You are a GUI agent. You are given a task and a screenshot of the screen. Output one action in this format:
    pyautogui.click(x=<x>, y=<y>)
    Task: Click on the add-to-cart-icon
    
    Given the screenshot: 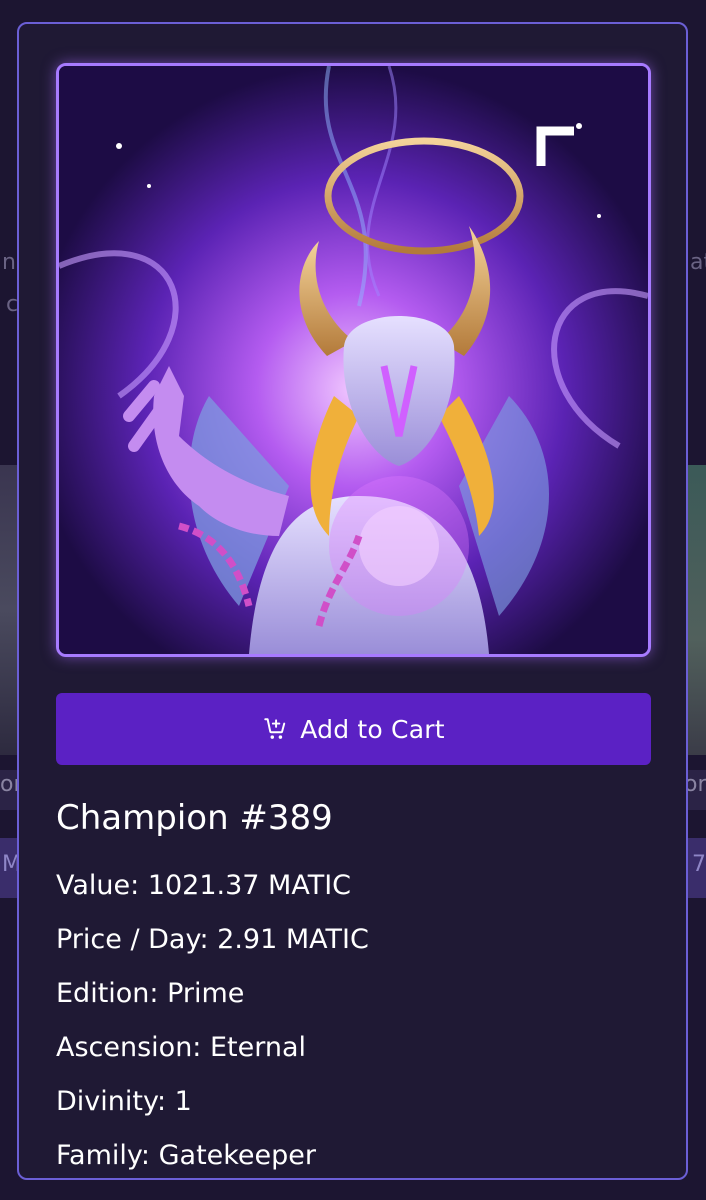 What is the action you would take?
    pyautogui.click(x=275, y=728)
    